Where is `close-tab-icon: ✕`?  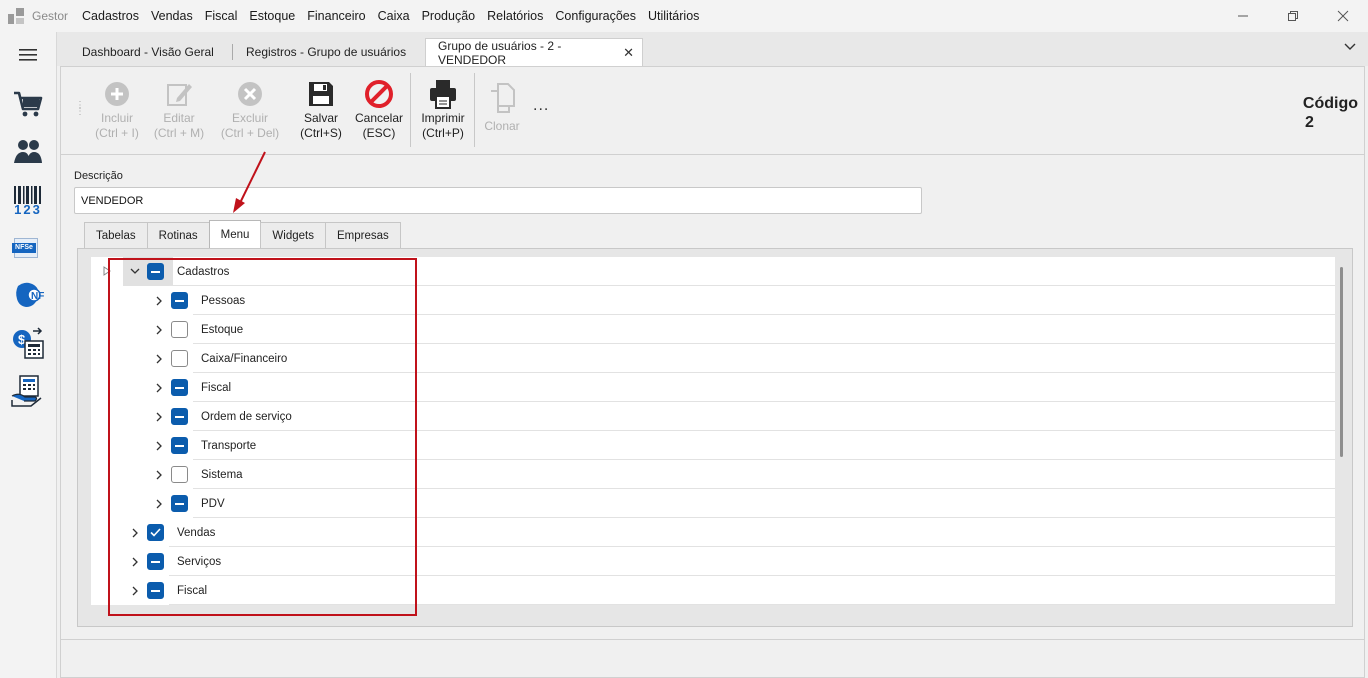 close-tab-icon: ✕ is located at coordinates (628, 53).